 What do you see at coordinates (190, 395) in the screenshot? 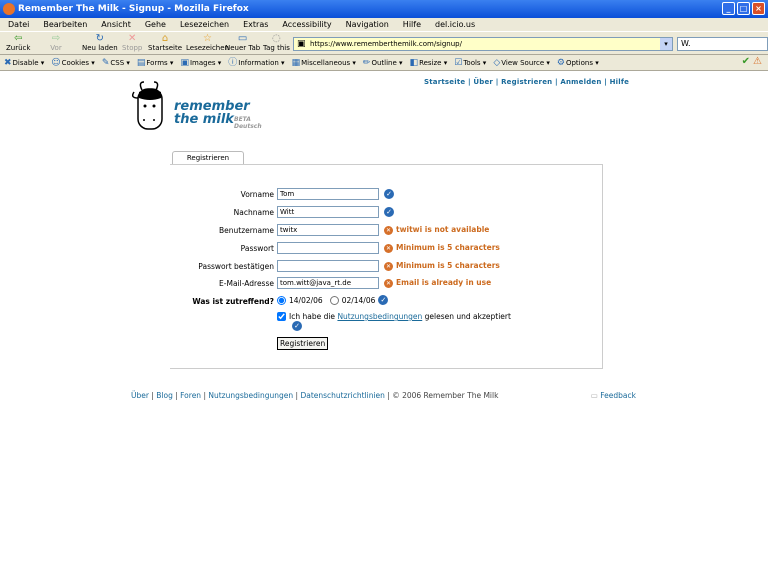
I see `footer-link: Foren` at bounding box center [190, 395].